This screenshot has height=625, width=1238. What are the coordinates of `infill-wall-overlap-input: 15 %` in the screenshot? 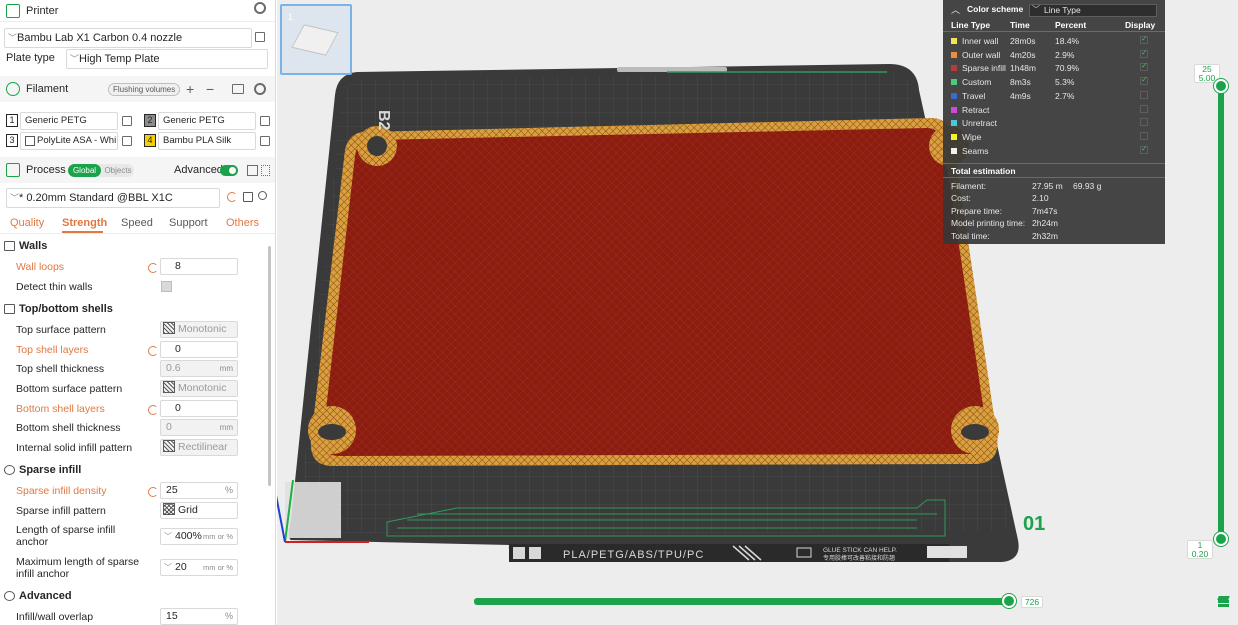 It's located at (199, 616).